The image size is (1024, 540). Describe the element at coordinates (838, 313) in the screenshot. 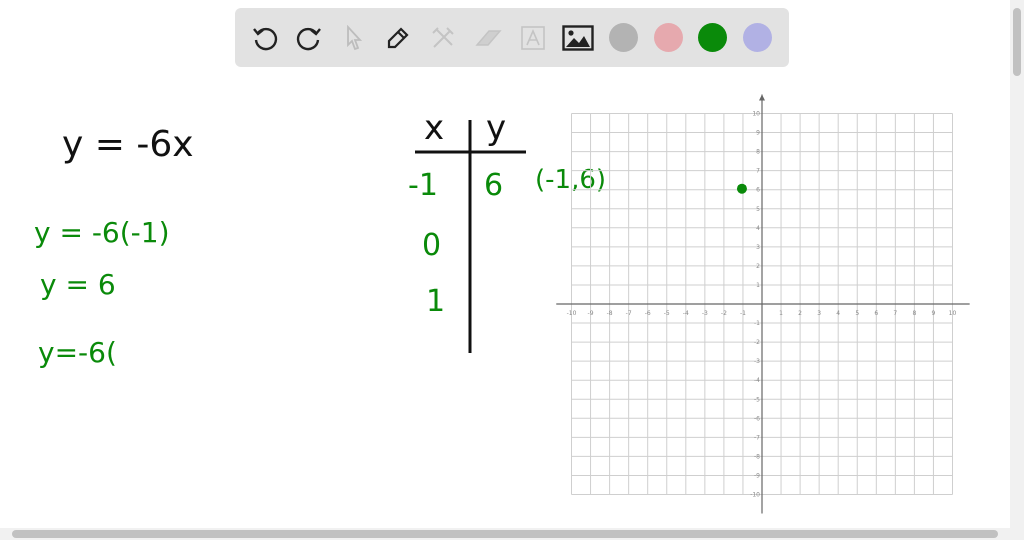

I see `x-tick-label: 4` at that location.